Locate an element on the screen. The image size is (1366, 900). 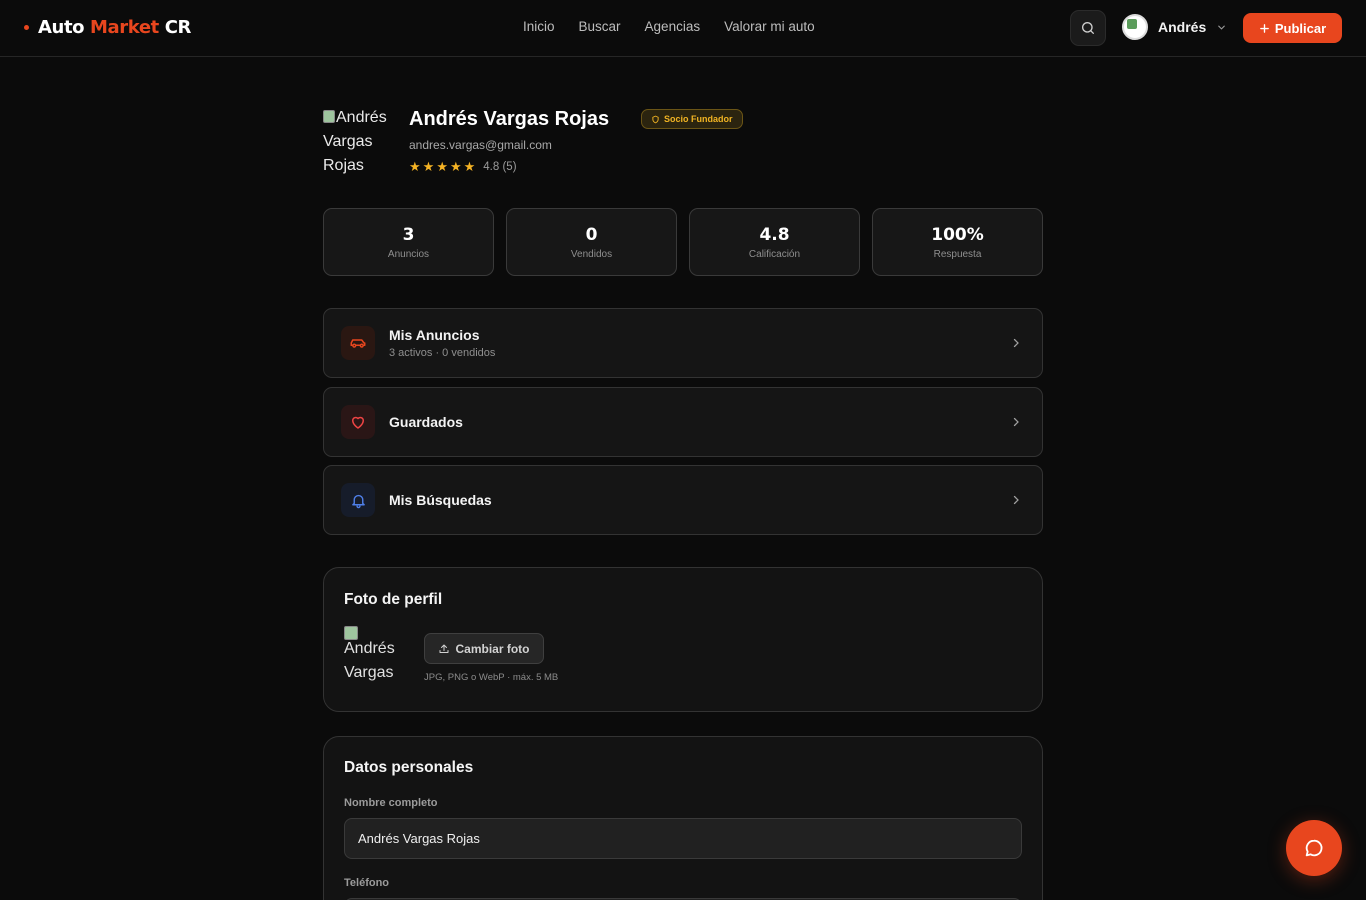
section-title: Datos personales is located at coordinates (409, 767).